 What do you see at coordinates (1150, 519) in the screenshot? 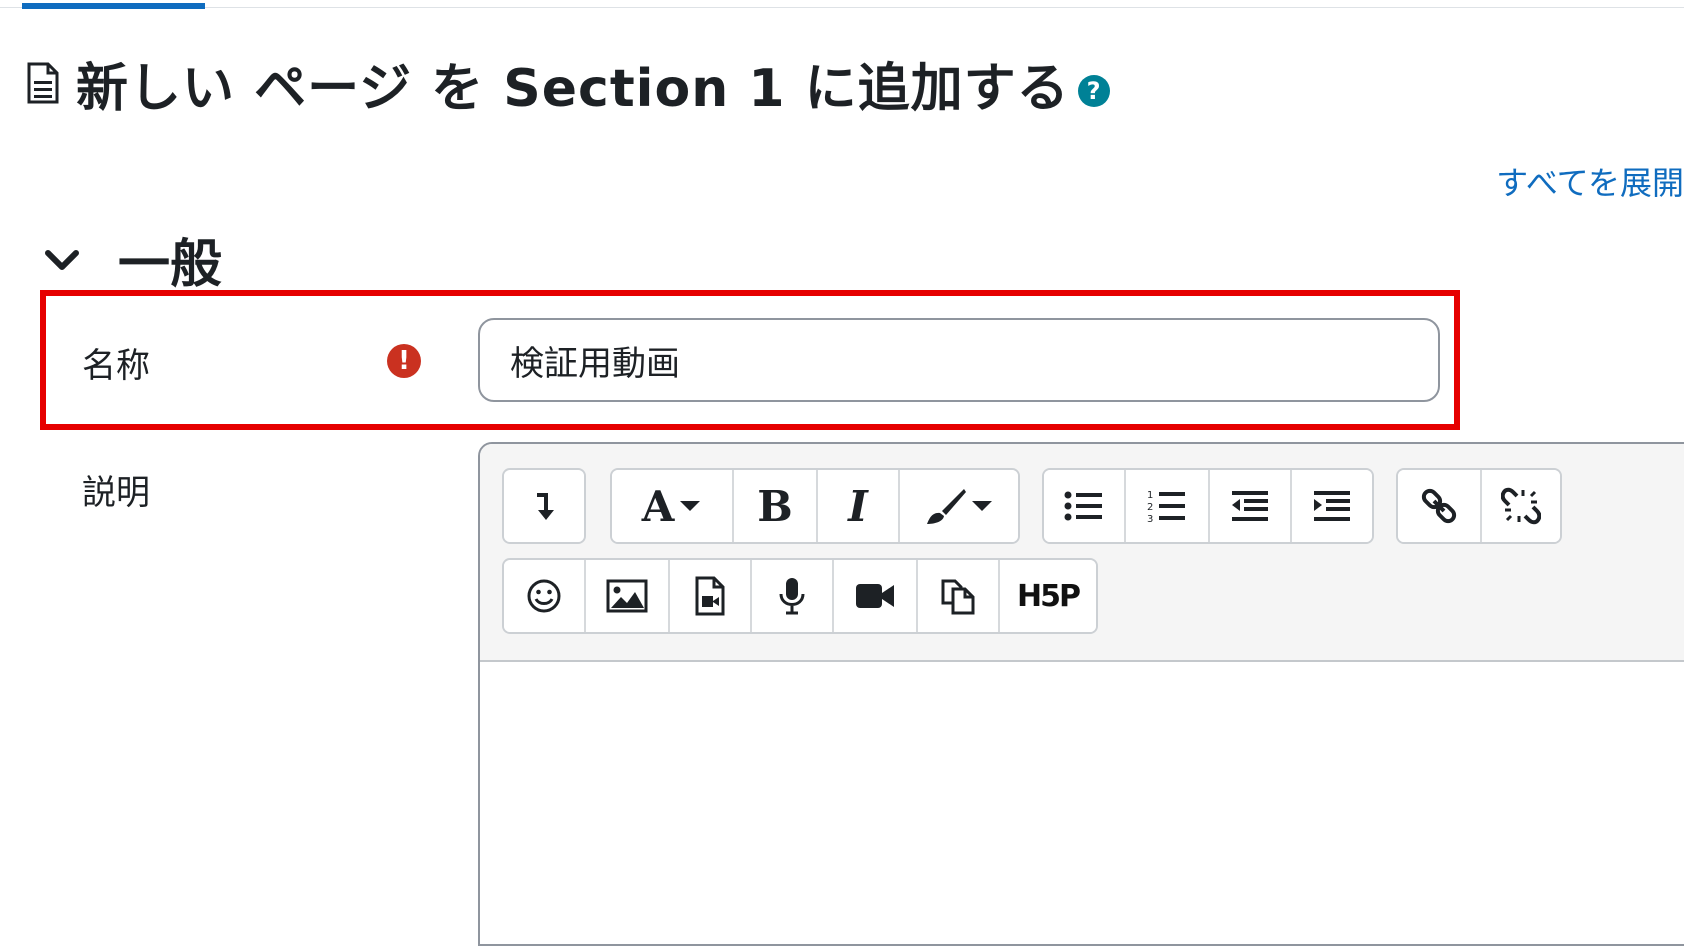
I see `svg-text: 3` at bounding box center [1150, 519].